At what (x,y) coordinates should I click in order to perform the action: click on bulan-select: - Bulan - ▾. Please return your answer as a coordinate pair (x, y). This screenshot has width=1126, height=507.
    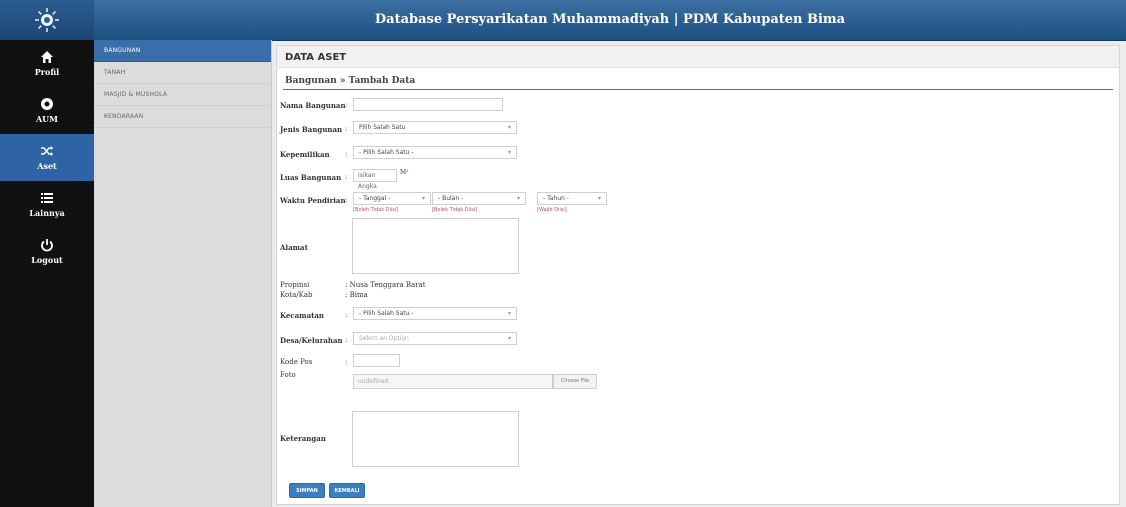
    Looking at the image, I should click on (479, 198).